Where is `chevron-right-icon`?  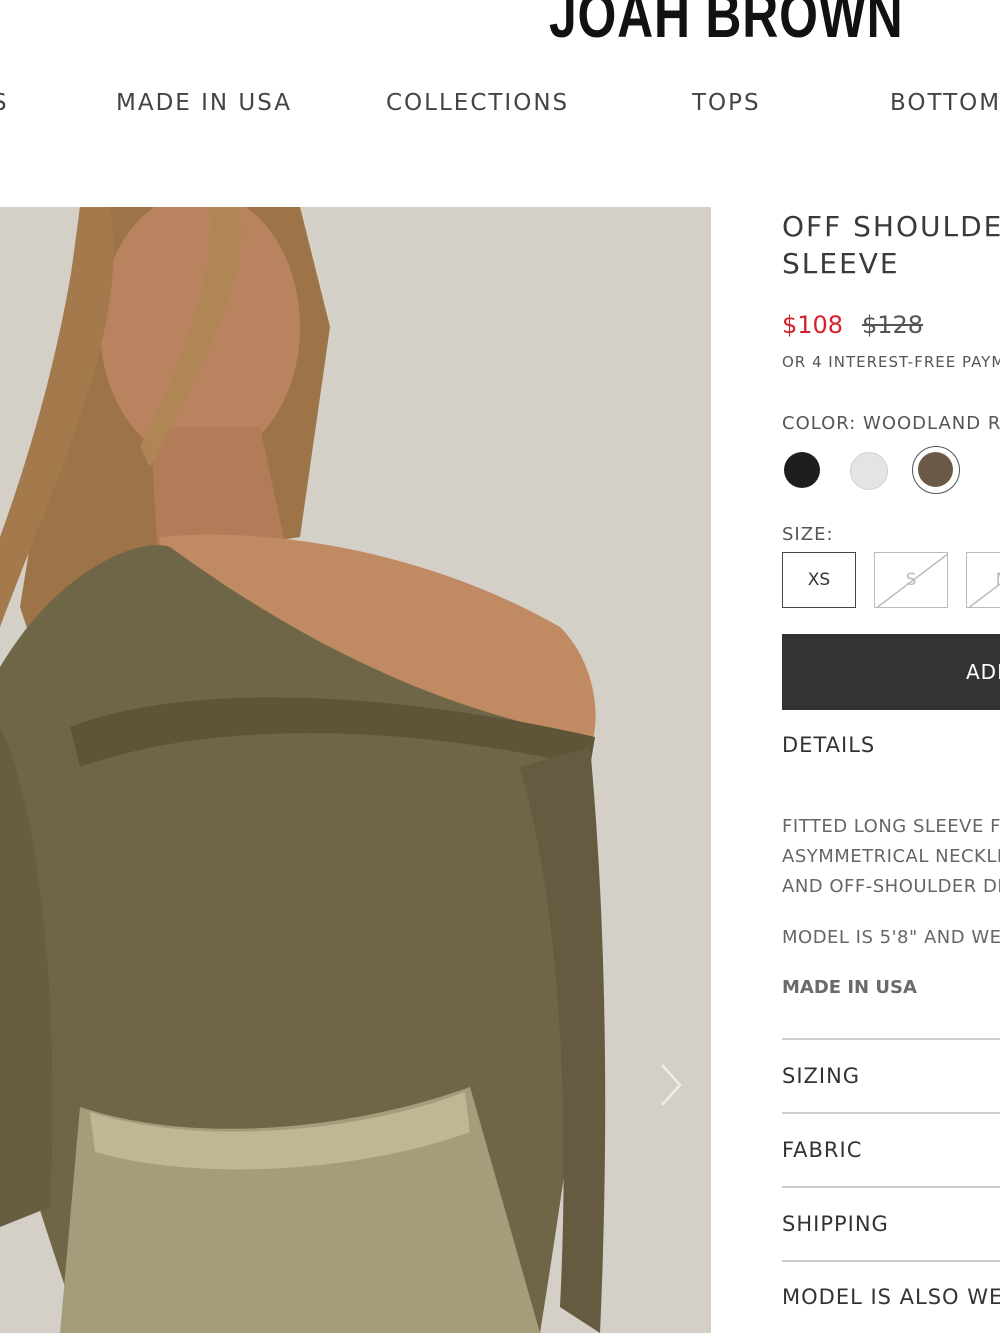
chevron-right-icon is located at coordinates (670, 1085).